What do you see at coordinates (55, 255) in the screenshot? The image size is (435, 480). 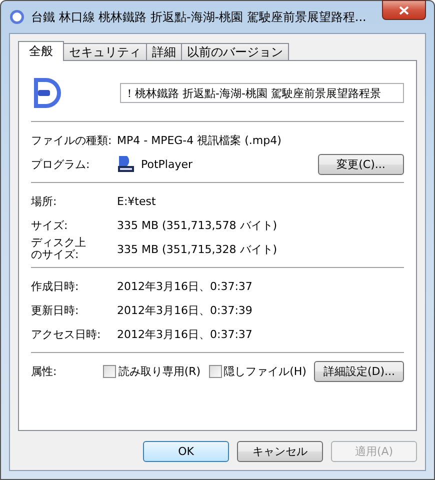 I see `field-label: のサイズ:` at bounding box center [55, 255].